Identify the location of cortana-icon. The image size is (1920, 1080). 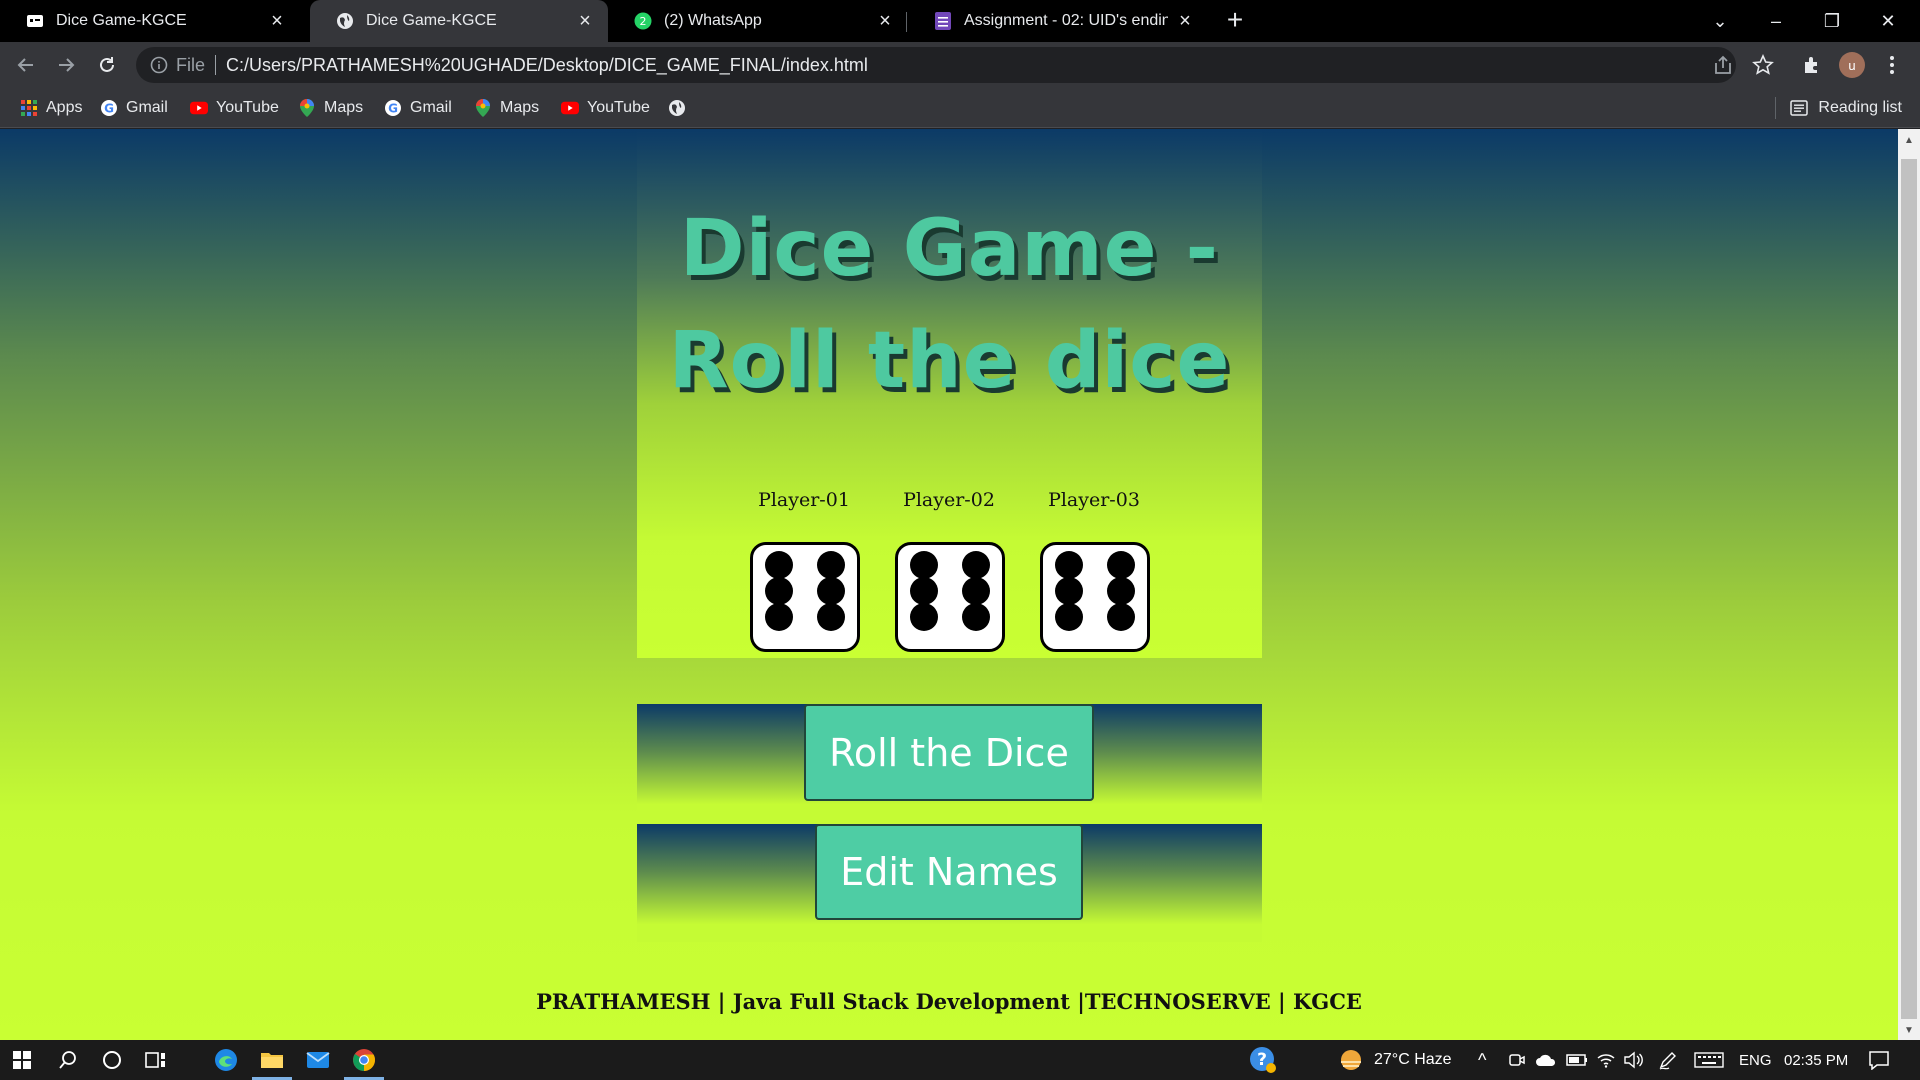
(112, 1060).